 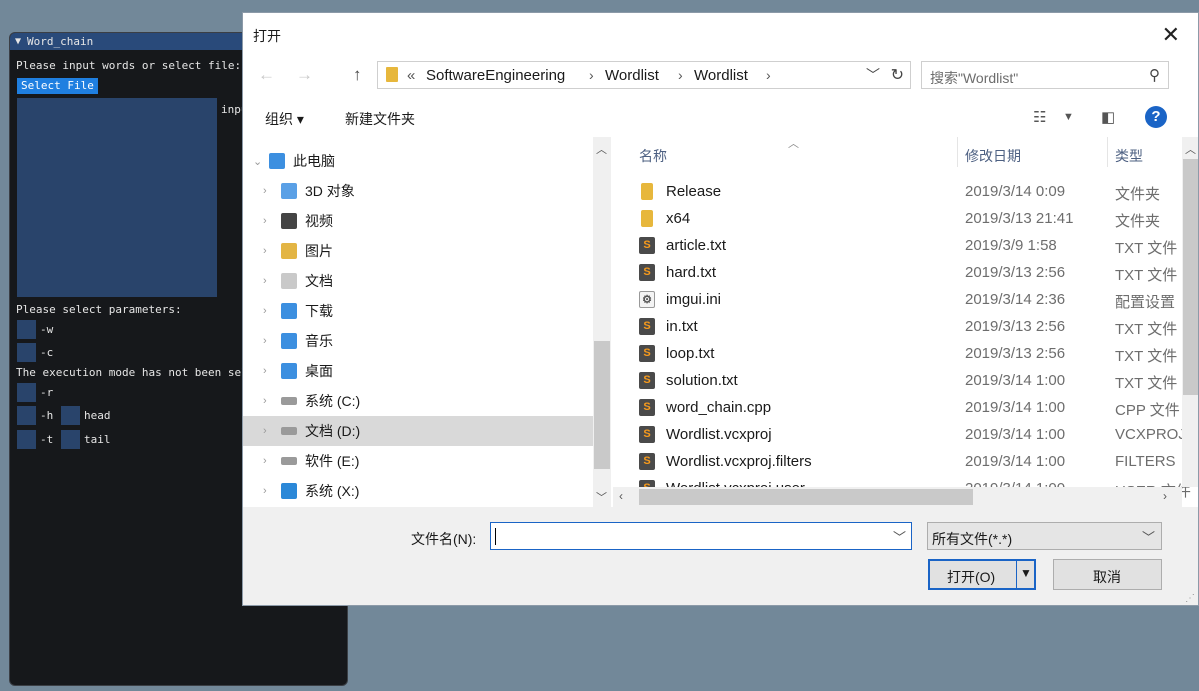 I want to click on forward-arrow-icon: →, so click(x=304, y=75).